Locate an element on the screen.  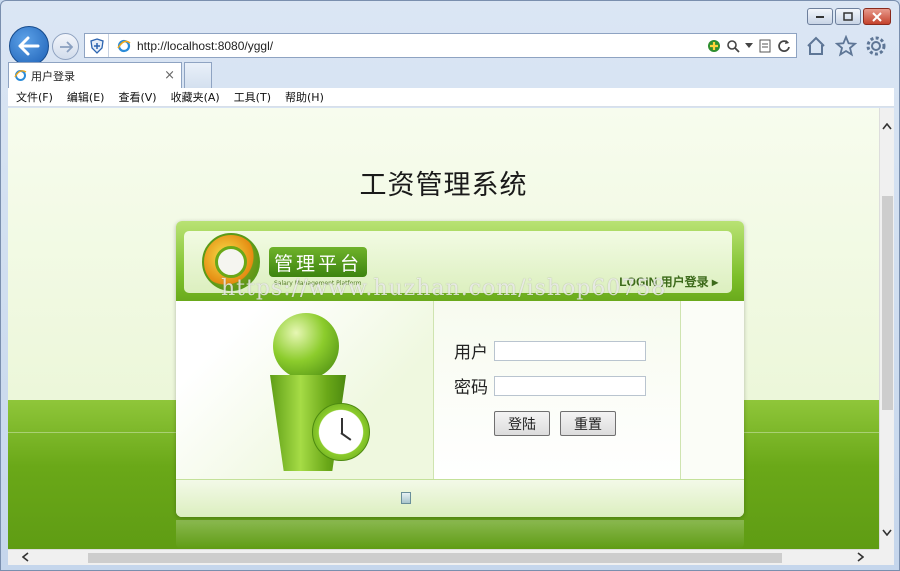
login-form: 用户 密码 登陆 重置 is located at coordinates (557, 390).